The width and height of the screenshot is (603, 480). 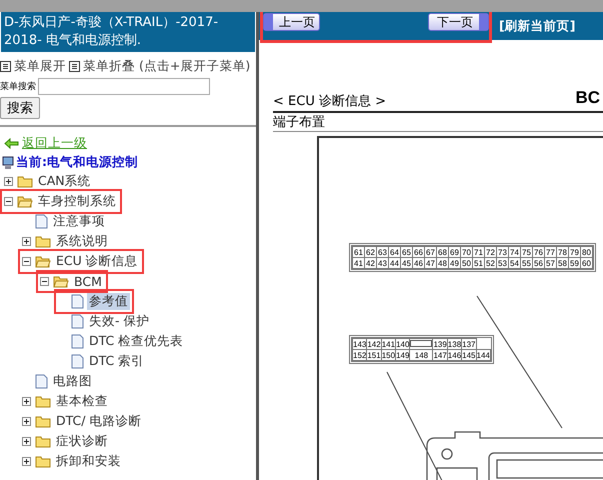 What do you see at coordinates (388, 344) in the screenshot?
I see `pin-number: 141` at bounding box center [388, 344].